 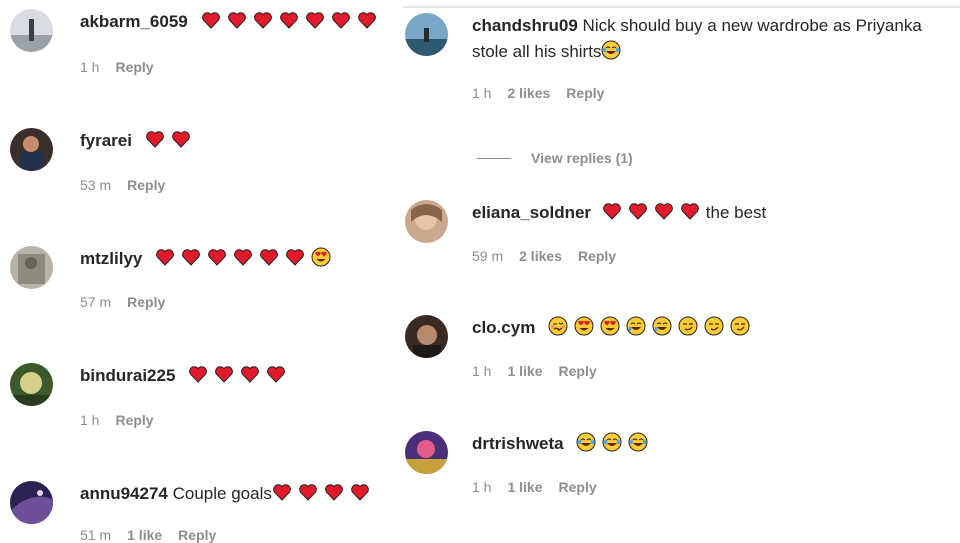 I want to click on replies-divider, so click(x=494, y=158).